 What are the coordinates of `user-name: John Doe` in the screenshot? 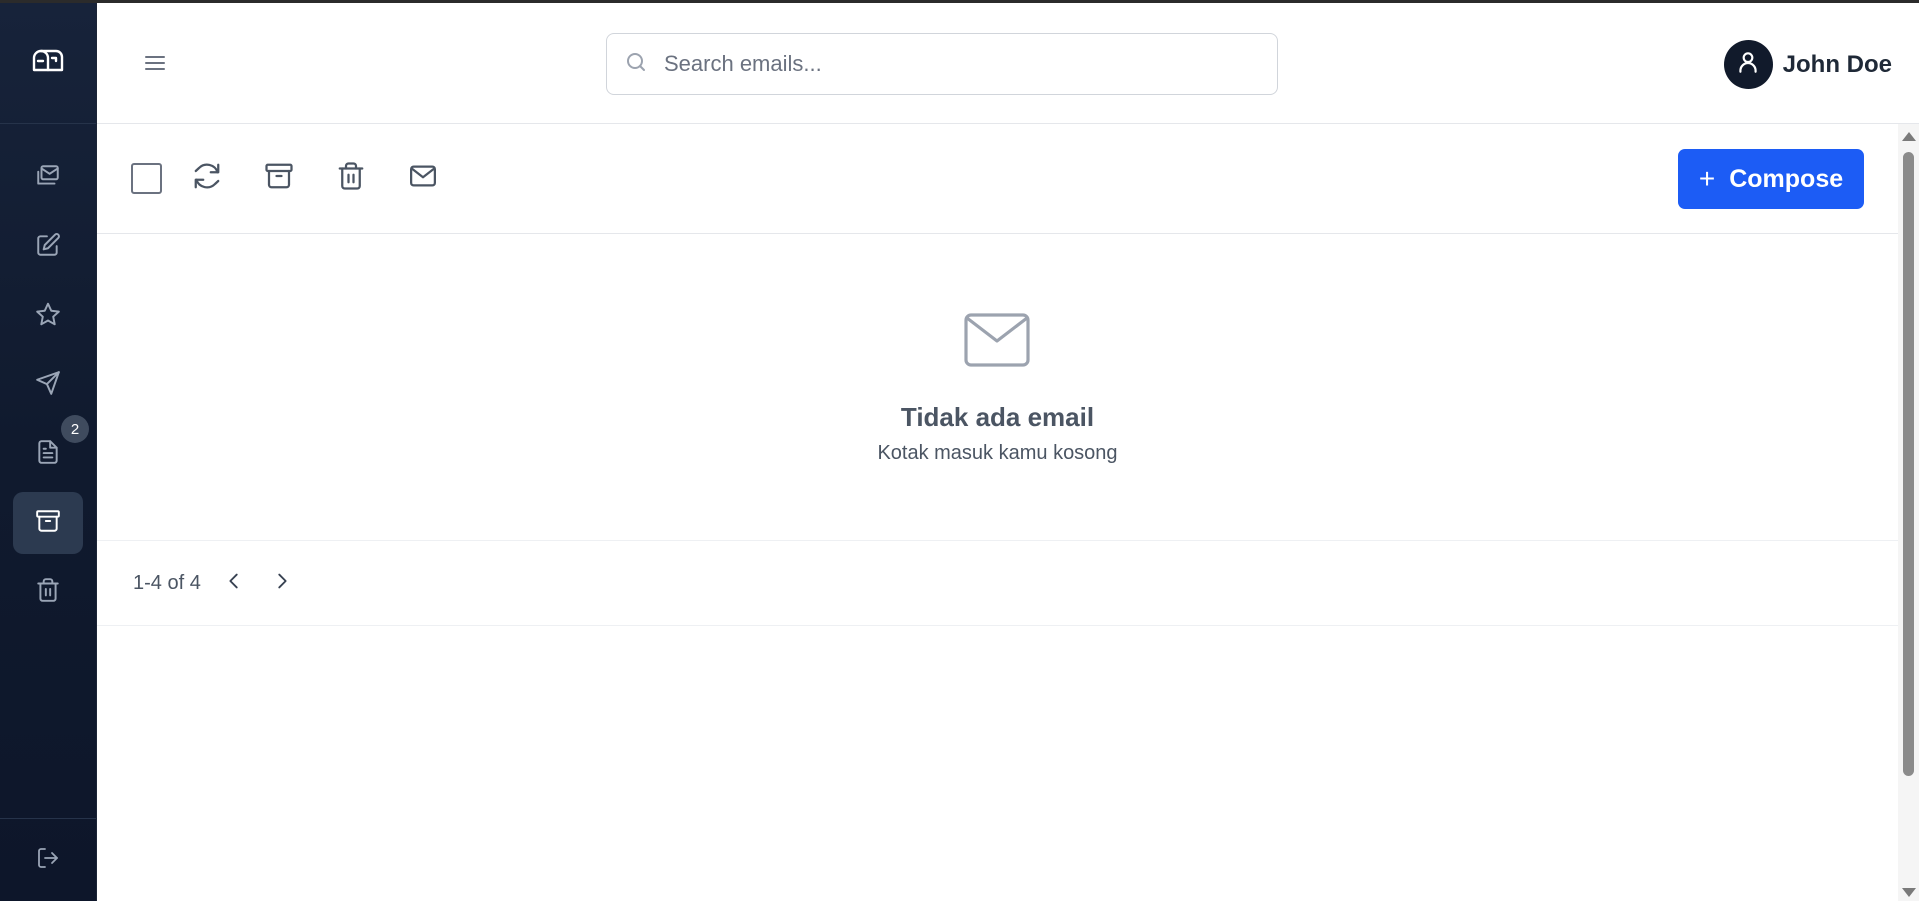 It's located at (1837, 64).